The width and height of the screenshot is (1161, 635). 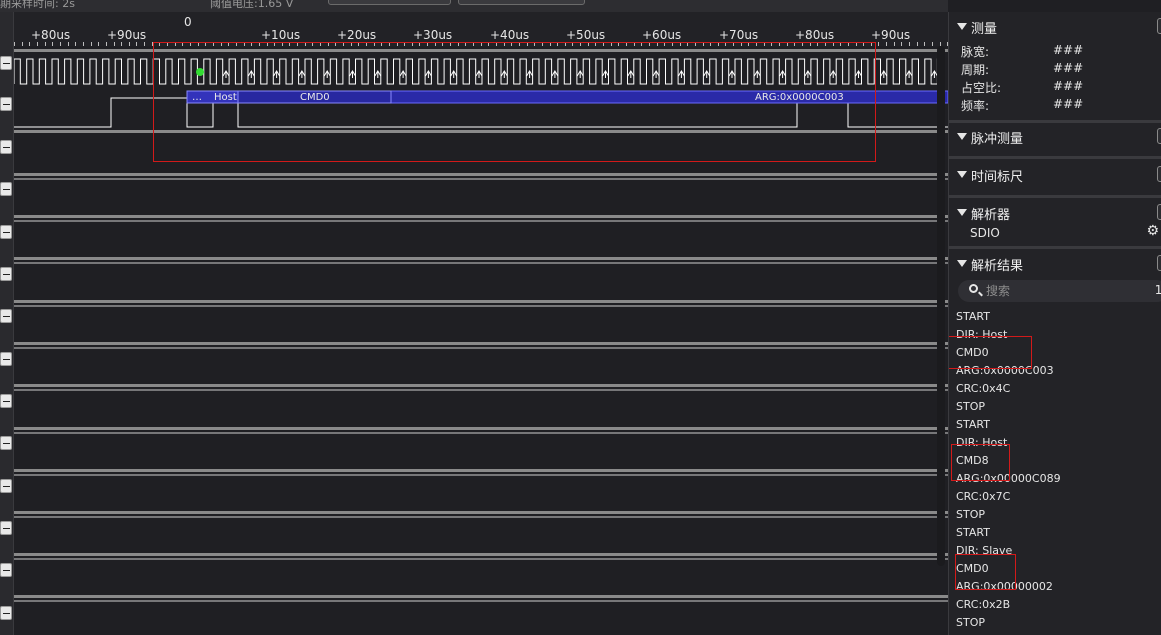 What do you see at coordinates (37, 5) in the screenshot?
I see `sample-time-label: 期采样时间: 2s` at bounding box center [37, 5].